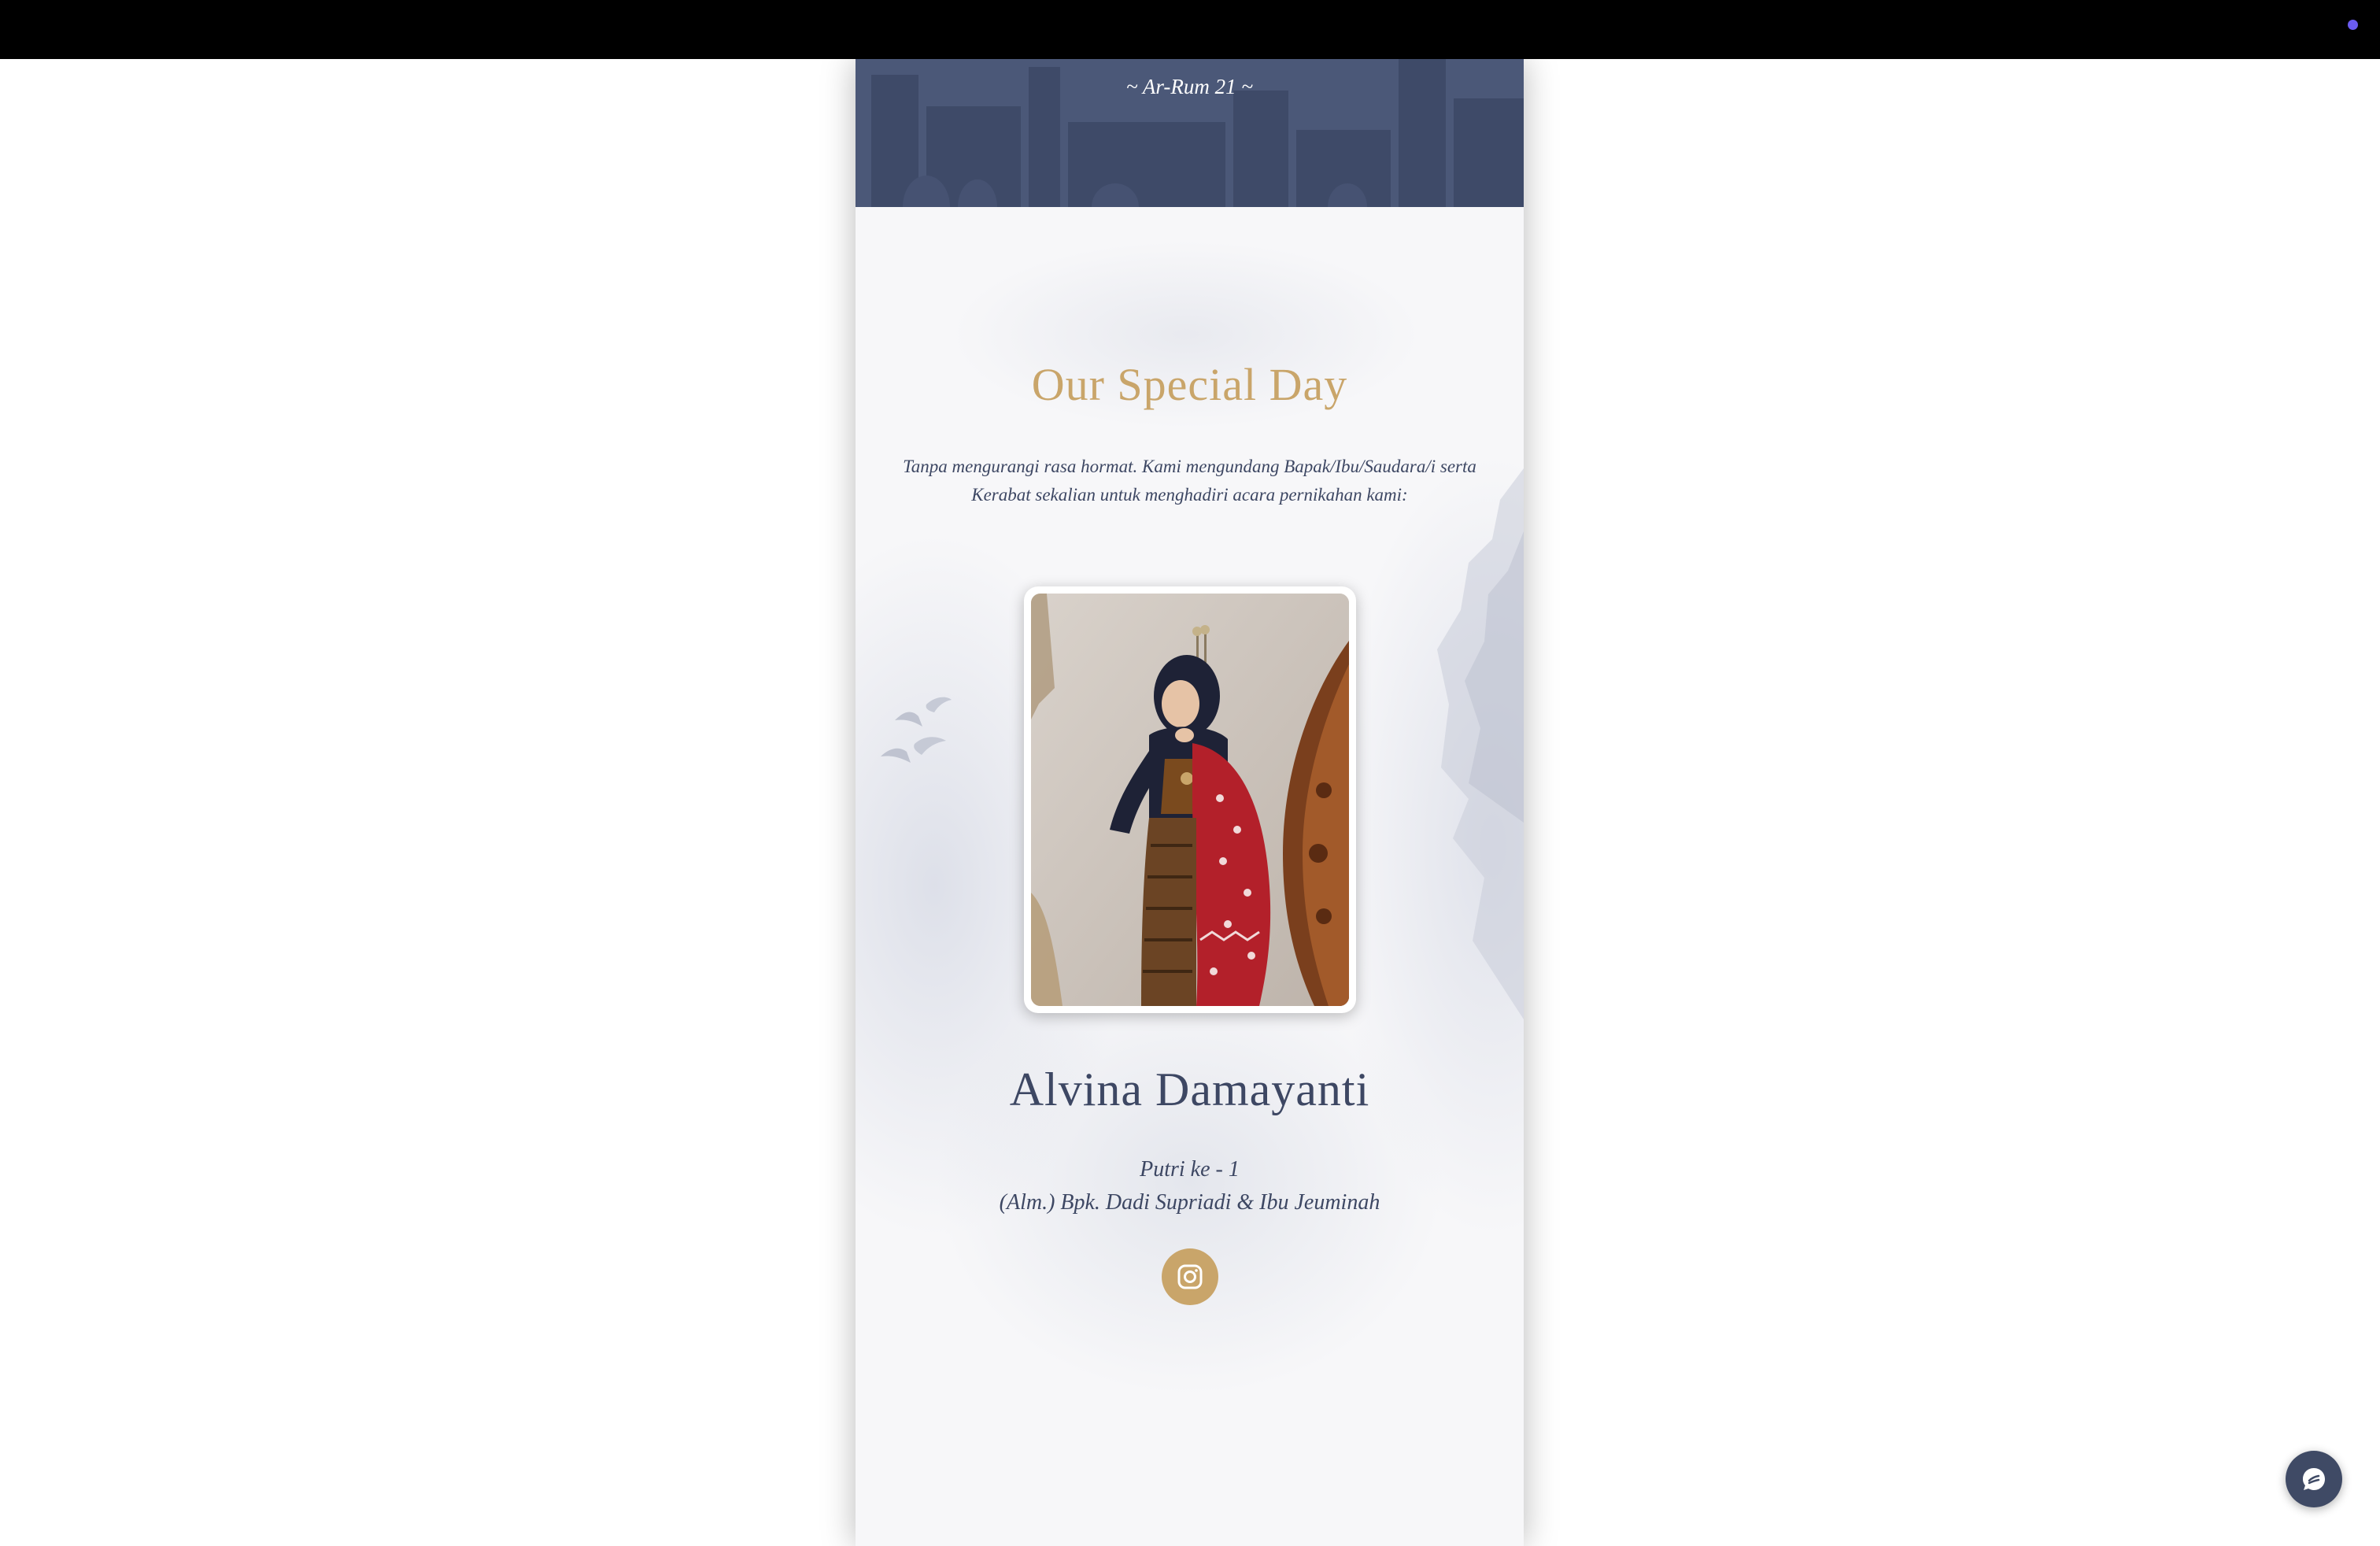 The width and height of the screenshot is (2380, 1546). Describe the element at coordinates (1189, 384) in the screenshot. I see `section-title: Our Special Day` at that location.